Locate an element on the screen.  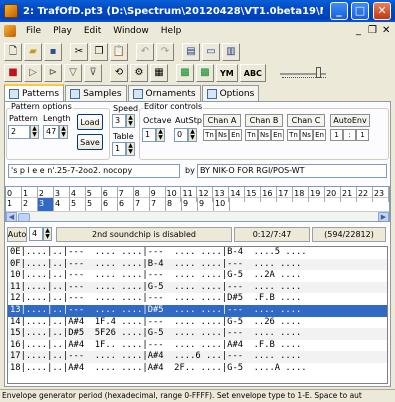
ym-chip-button: YM is located at coordinates (227, 73).